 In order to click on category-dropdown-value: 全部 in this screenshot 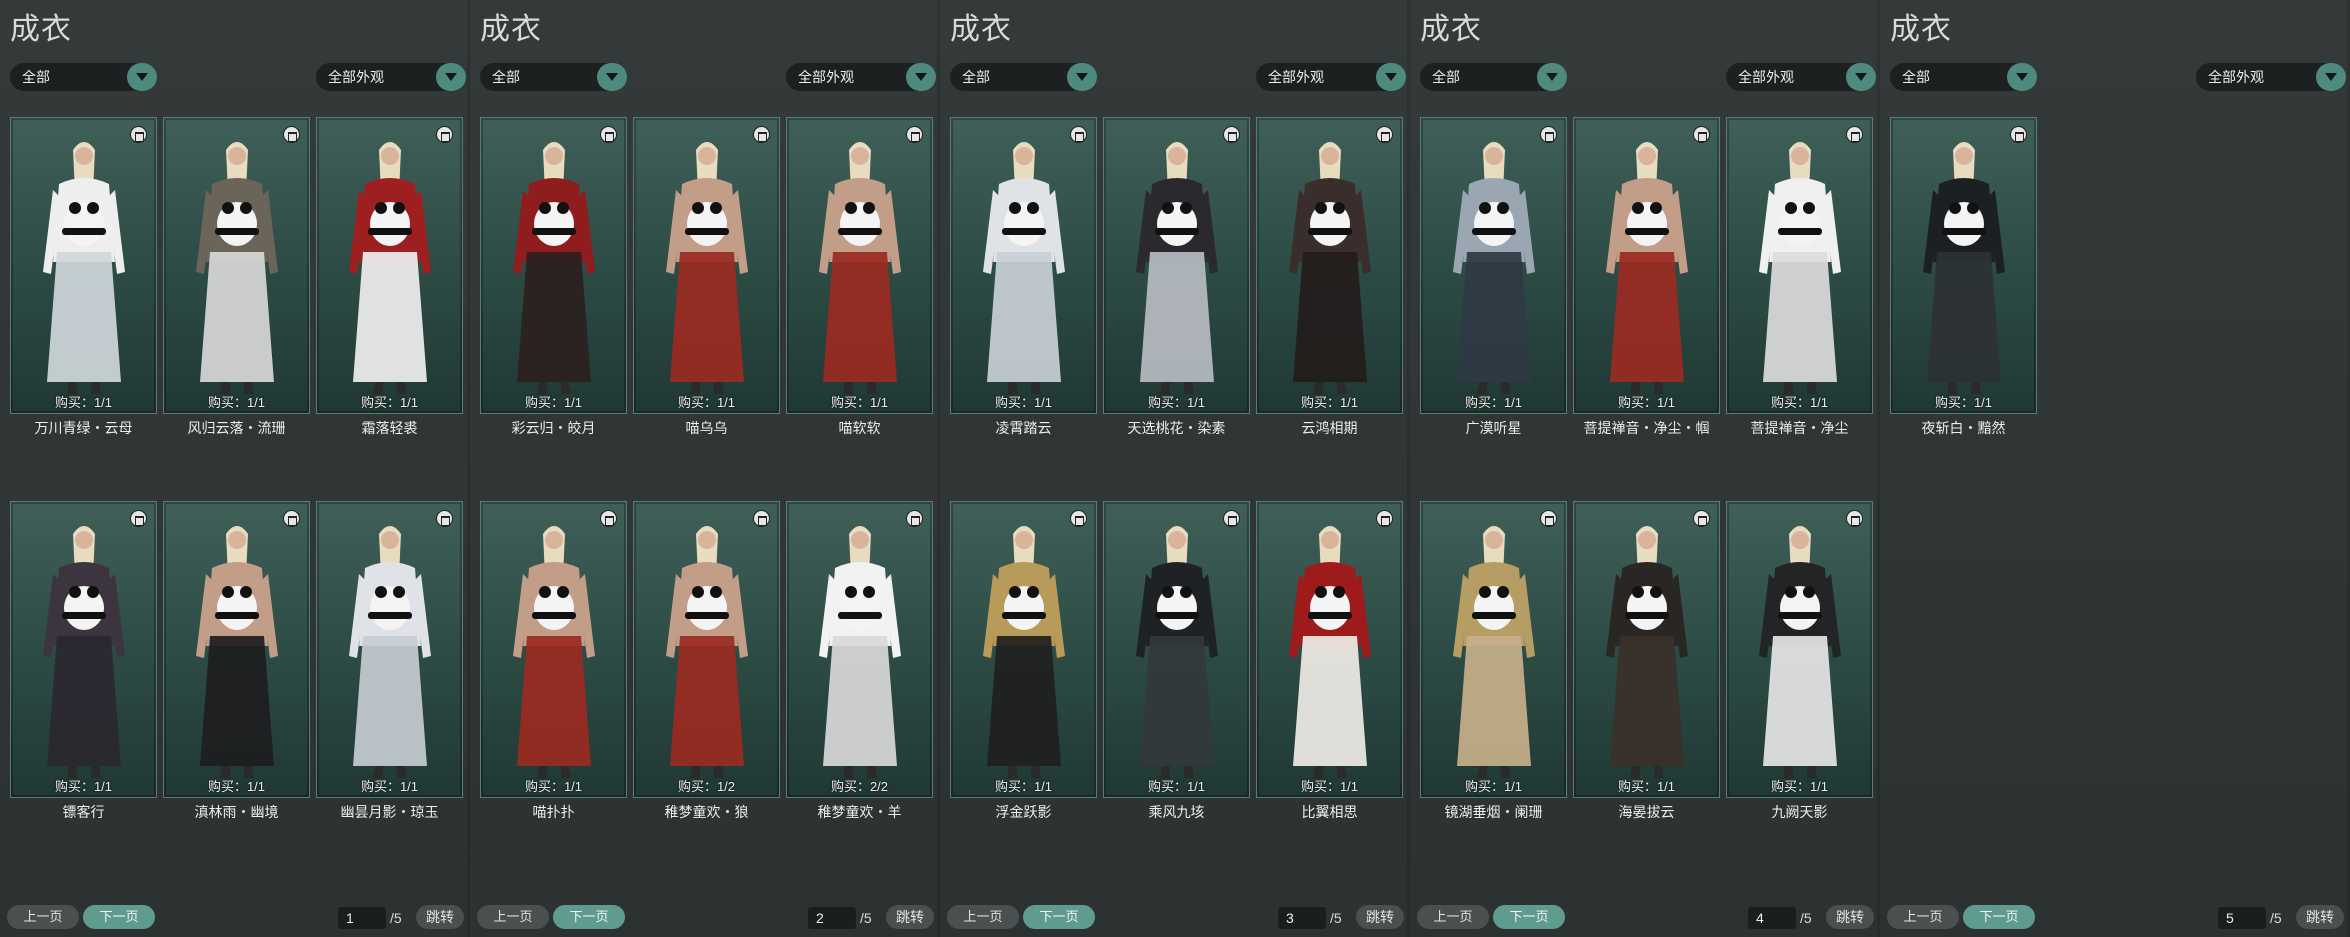, I will do `click(1446, 77)`.